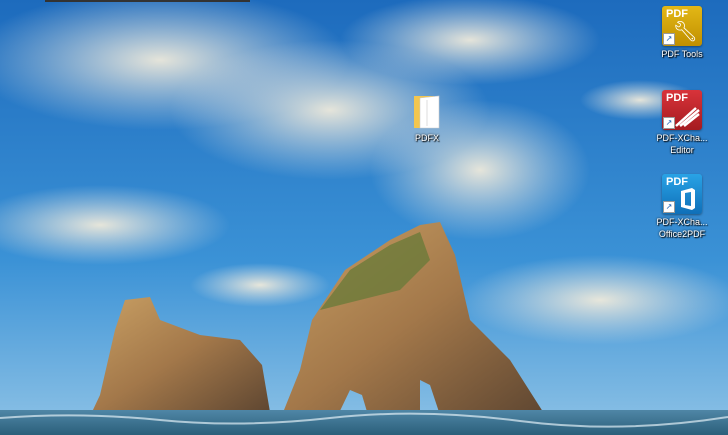 The width and height of the screenshot is (728, 435). What do you see at coordinates (681, 228) in the screenshot?
I see `desktop-icon-label: PDF-XCha... Office2PDF` at bounding box center [681, 228].